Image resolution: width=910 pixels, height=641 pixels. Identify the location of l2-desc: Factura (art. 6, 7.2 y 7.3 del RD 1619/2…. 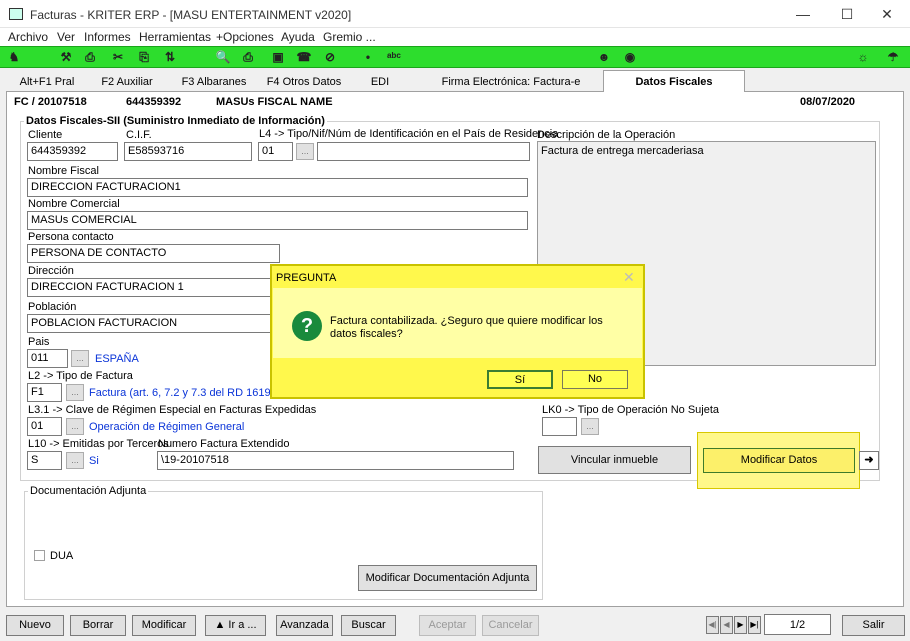
(194, 393).